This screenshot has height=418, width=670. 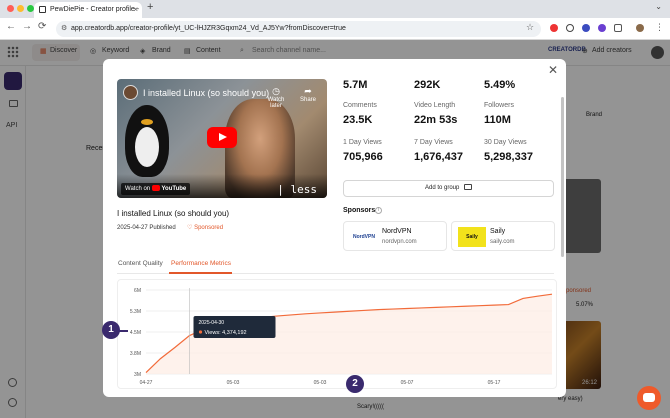 What do you see at coordinates (503, 236) in the screenshot?
I see `sponsor-card-saily: Saily Saily saily.com` at bounding box center [503, 236].